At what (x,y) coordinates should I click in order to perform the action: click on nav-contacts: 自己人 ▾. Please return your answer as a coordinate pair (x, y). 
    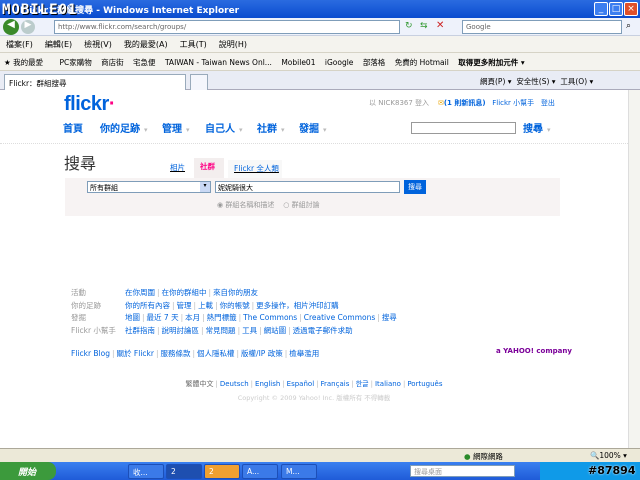
    Looking at the image, I should click on (224, 127).